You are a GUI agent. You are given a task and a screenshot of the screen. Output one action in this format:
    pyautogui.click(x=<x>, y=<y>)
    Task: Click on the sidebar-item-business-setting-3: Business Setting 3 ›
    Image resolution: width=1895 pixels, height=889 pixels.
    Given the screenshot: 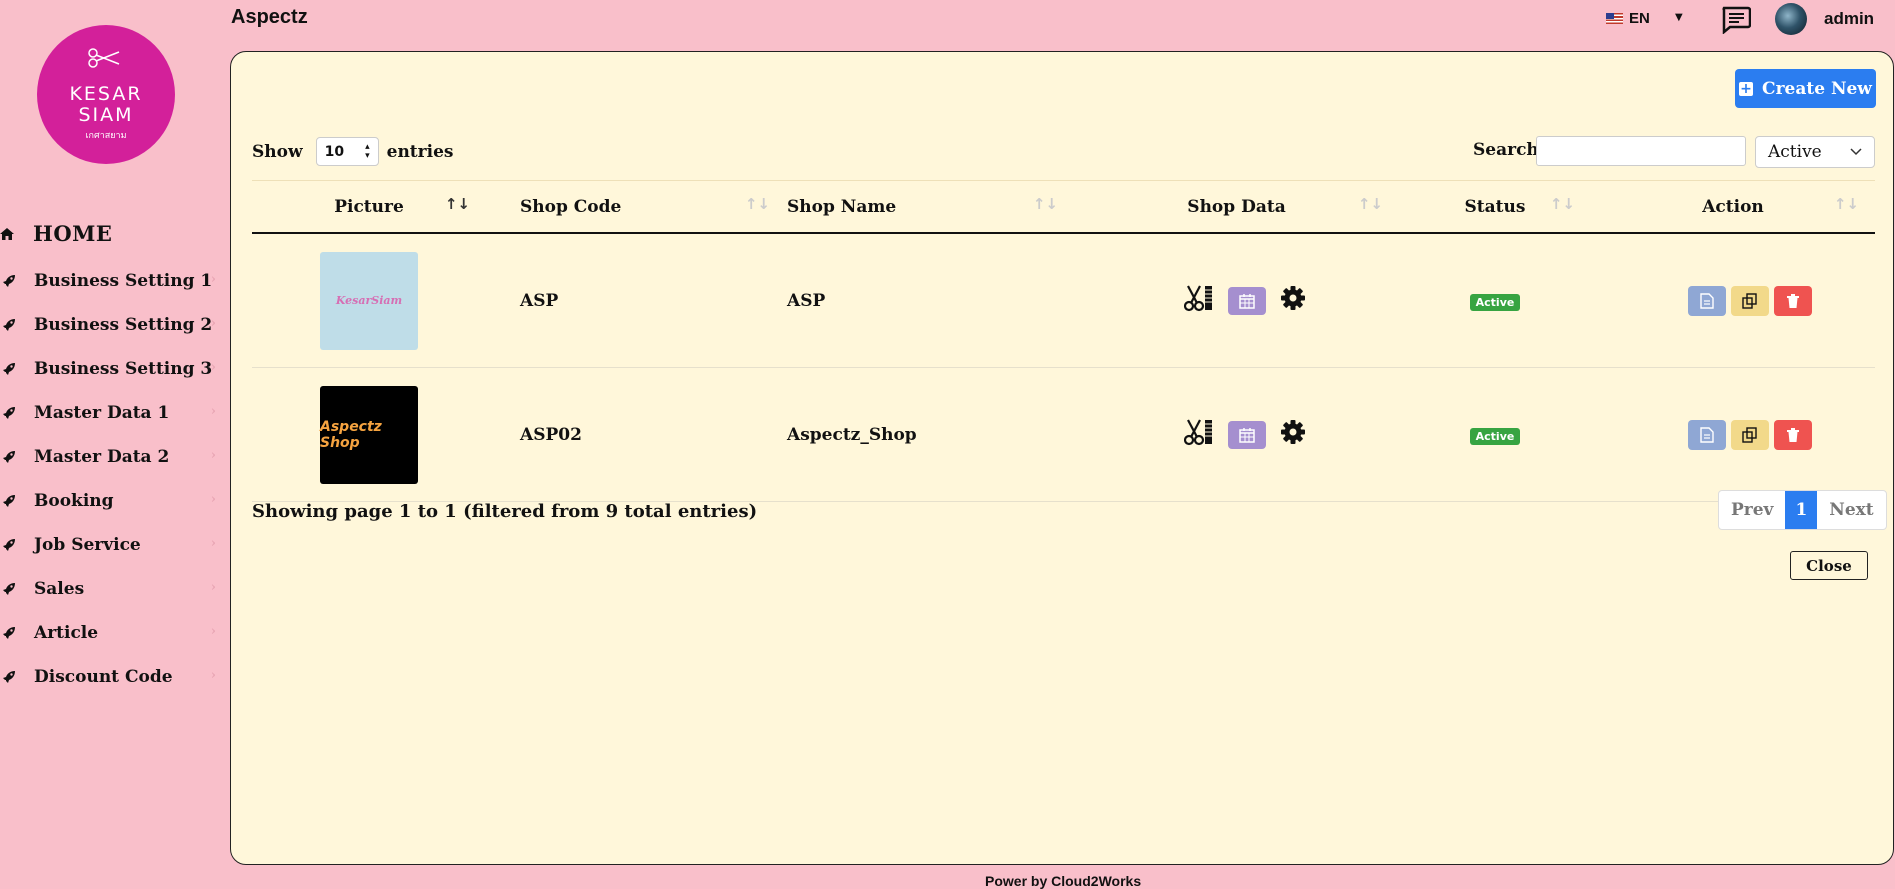 What is the action you would take?
    pyautogui.click(x=114, y=369)
    